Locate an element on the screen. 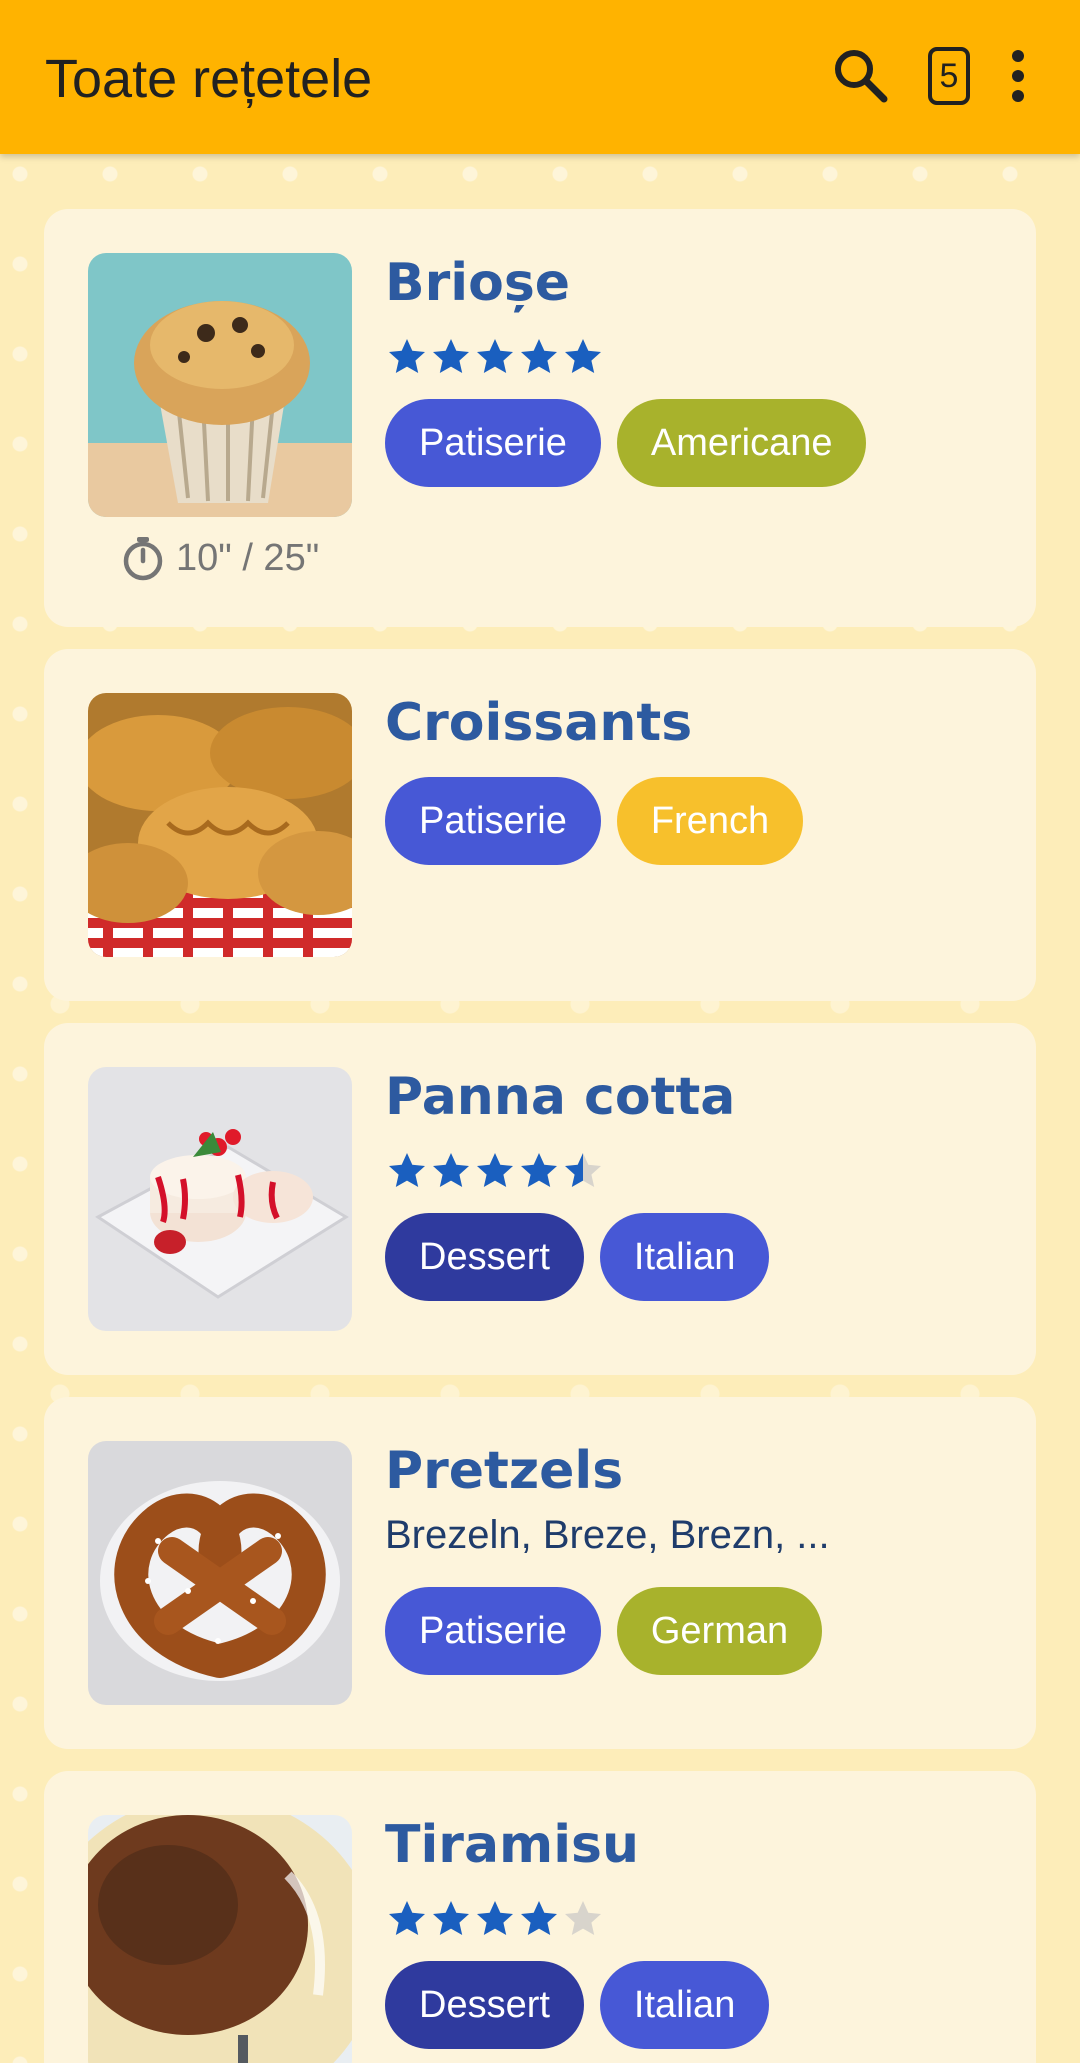 This screenshot has height=2063, width=1080. app-bar: Toate rețetele 5 is located at coordinates (540, 77).